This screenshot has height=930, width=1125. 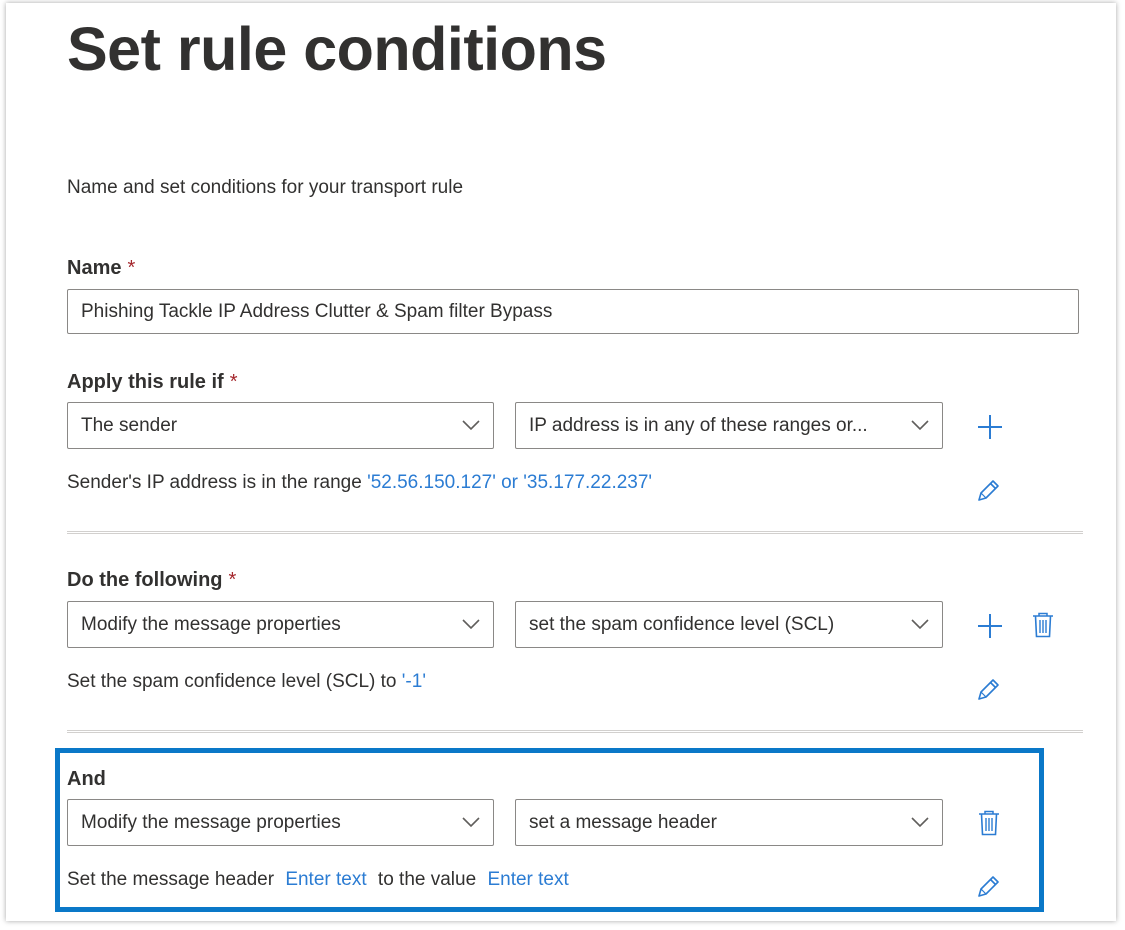 What do you see at coordinates (280, 425) in the screenshot?
I see `condition-dropdown: The sender` at bounding box center [280, 425].